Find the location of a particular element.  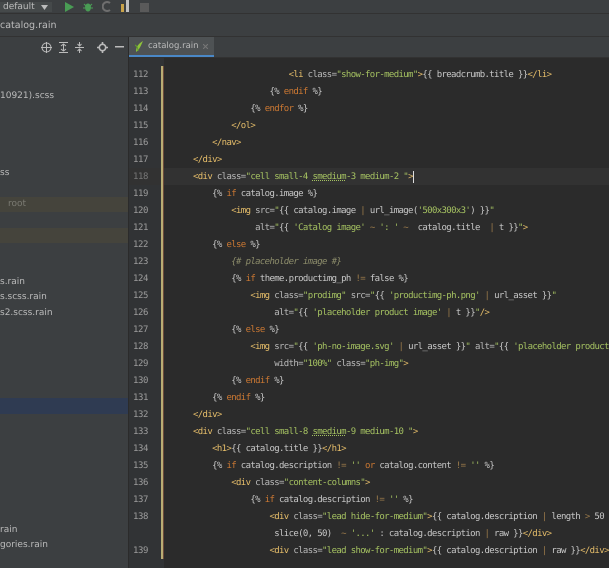

collapse-all-icon is located at coordinates (79, 47).